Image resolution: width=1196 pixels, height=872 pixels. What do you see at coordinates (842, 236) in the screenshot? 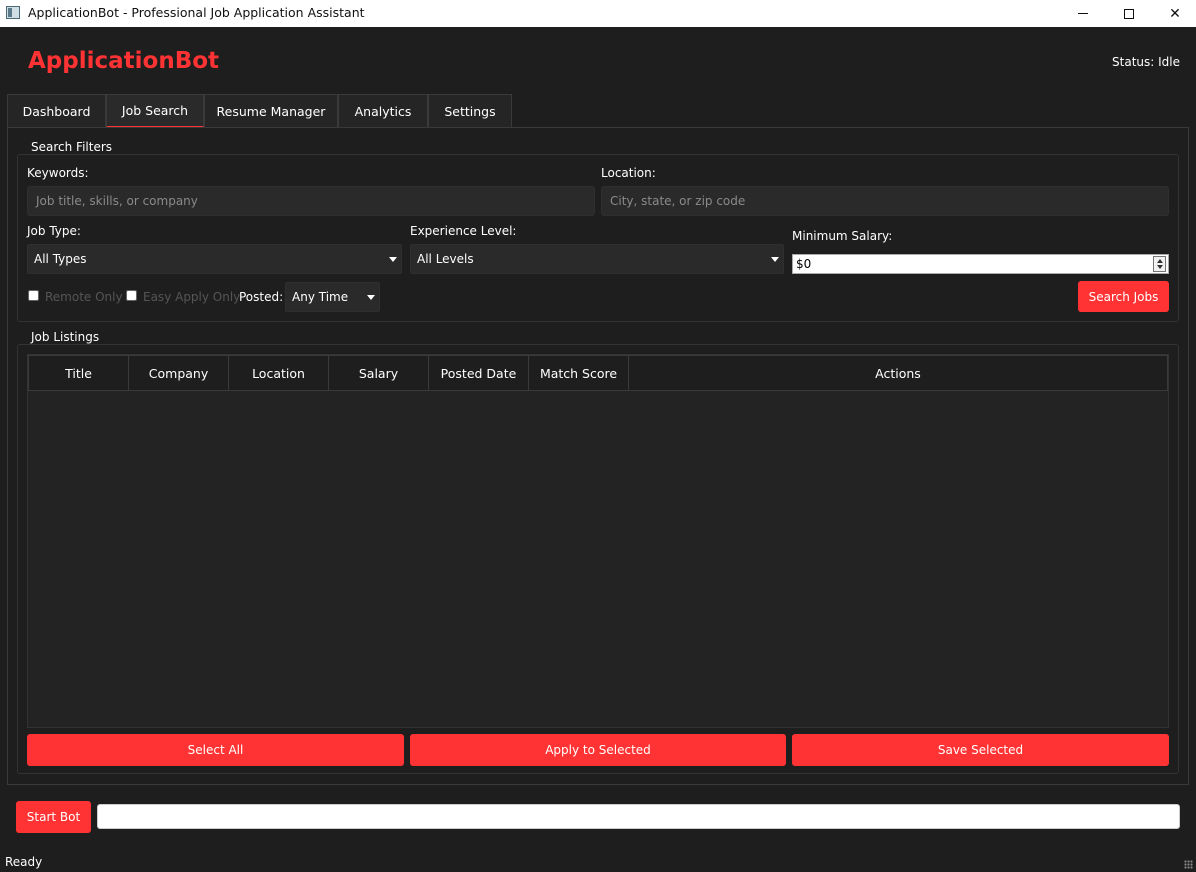
I see `minimum-salary-label: Minimum Salary:` at bounding box center [842, 236].